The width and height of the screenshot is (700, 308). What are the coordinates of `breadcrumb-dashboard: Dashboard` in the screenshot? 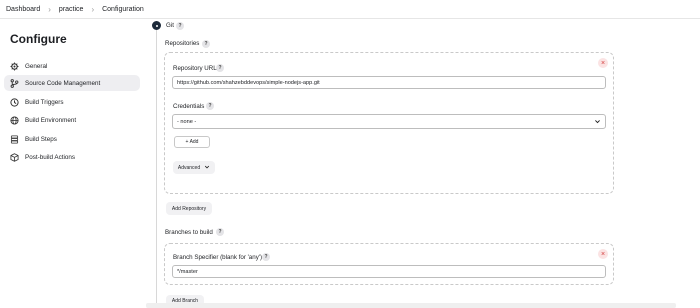 It's located at (23, 9).